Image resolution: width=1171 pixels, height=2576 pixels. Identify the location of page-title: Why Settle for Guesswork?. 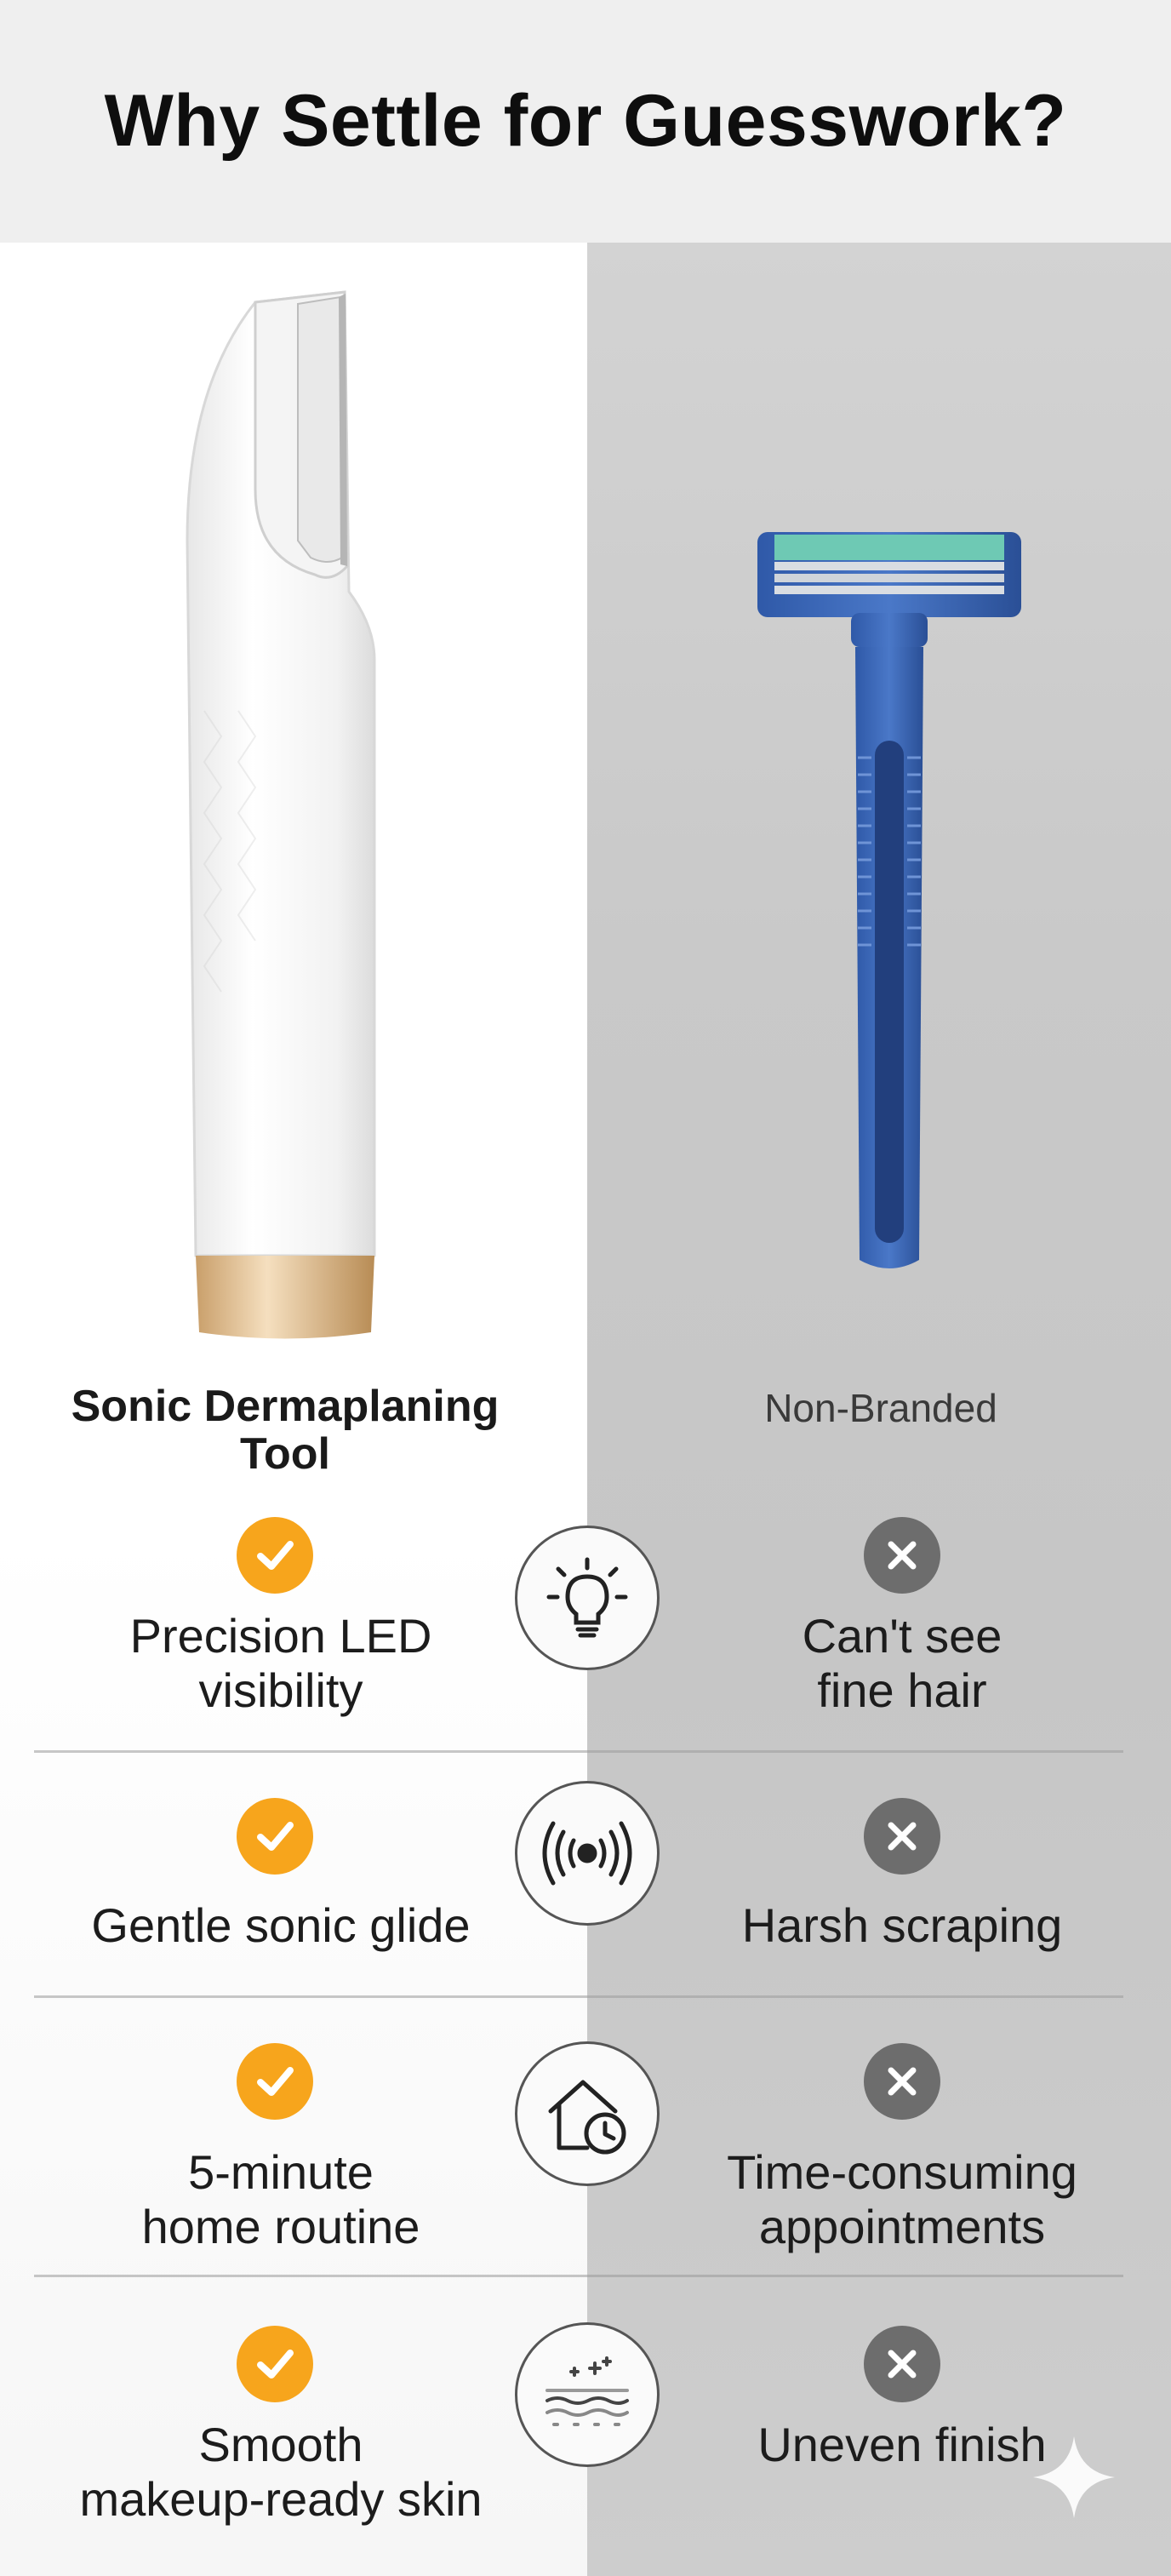
(585, 121).